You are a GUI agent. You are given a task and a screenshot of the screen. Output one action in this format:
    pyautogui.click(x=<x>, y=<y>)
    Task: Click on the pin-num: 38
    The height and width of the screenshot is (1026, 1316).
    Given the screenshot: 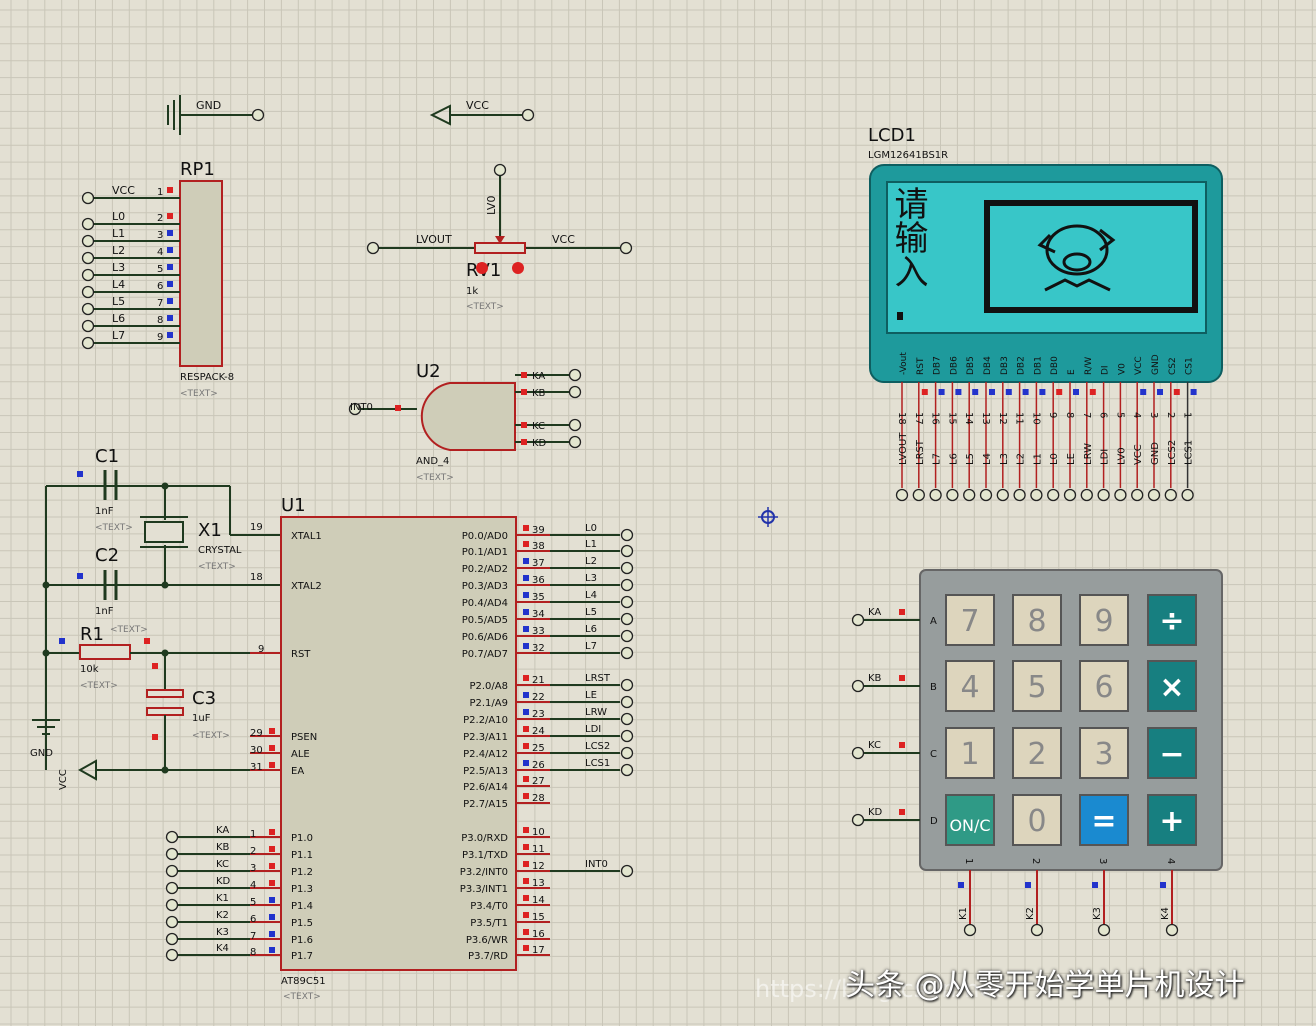 What is the action you would take?
    pyautogui.click(x=538, y=546)
    